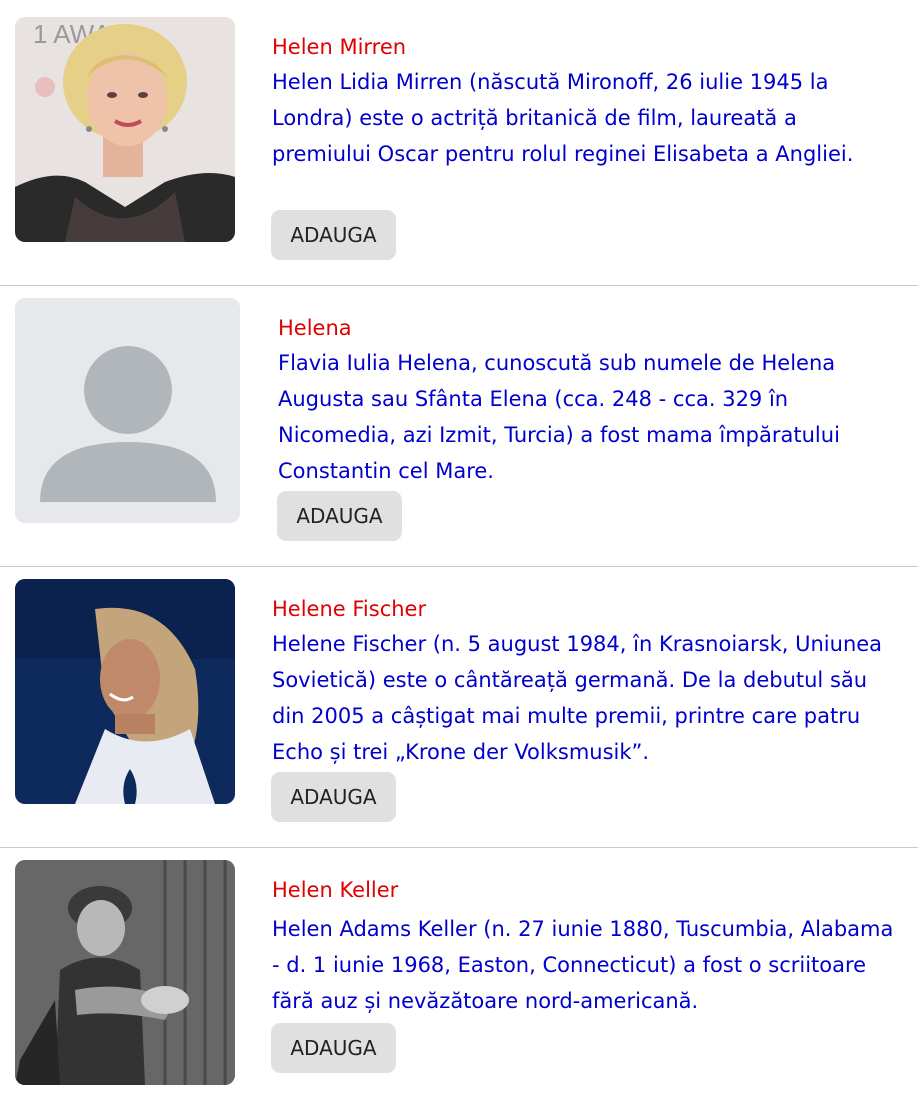 The height and width of the screenshot is (1097, 918). What do you see at coordinates (349, 609) in the screenshot?
I see `result-name: Helene Fischer` at bounding box center [349, 609].